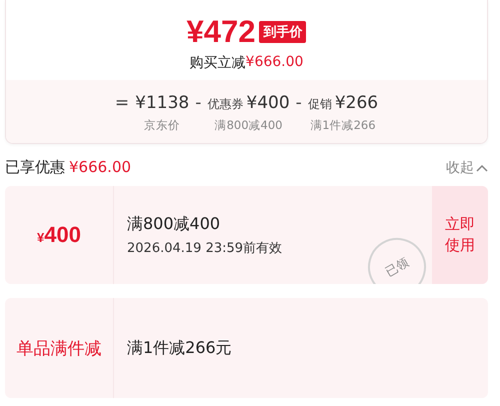 This screenshot has width=500, height=406. Describe the element at coordinates (248, 125) in the screenshot. I see `term-note: 满800减400` at that location.